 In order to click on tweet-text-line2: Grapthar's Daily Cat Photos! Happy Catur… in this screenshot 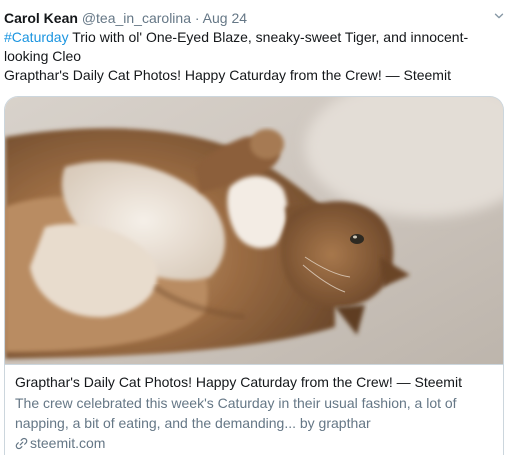, I will do `click(227, 75)`.